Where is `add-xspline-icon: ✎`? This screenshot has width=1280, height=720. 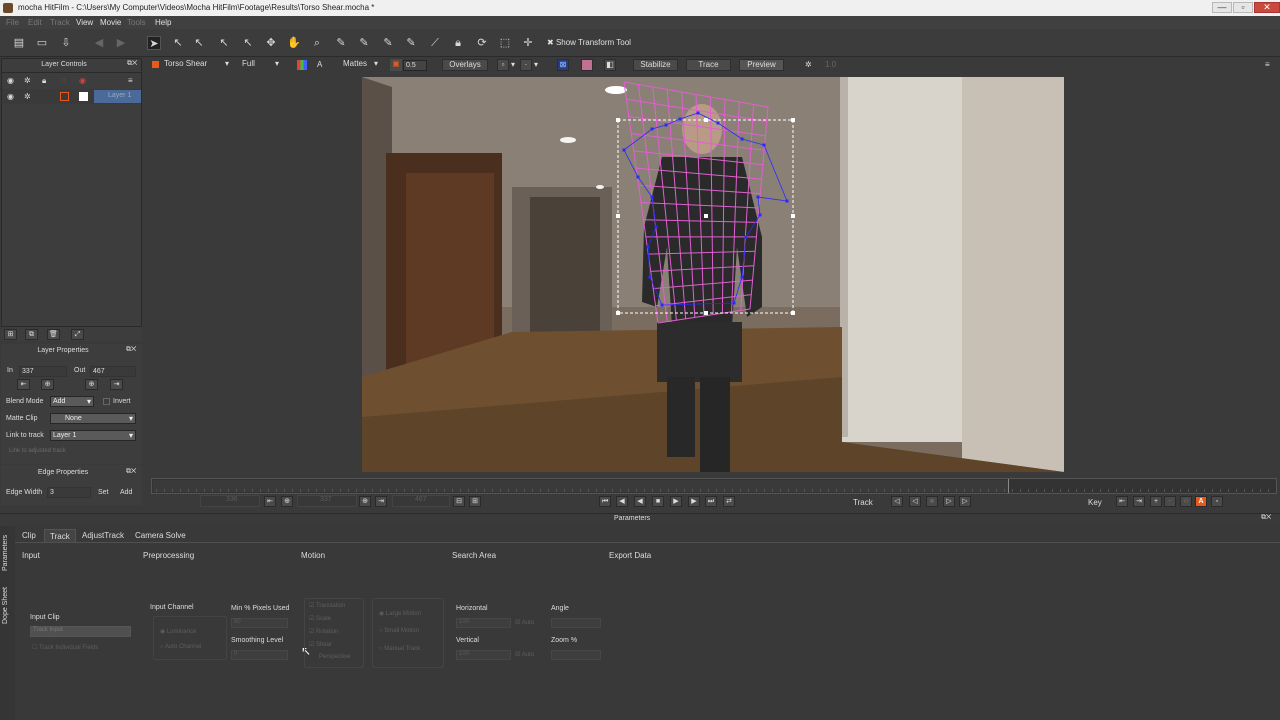 add-xspline-icon: ✎ is located at coordinates (364, 43).